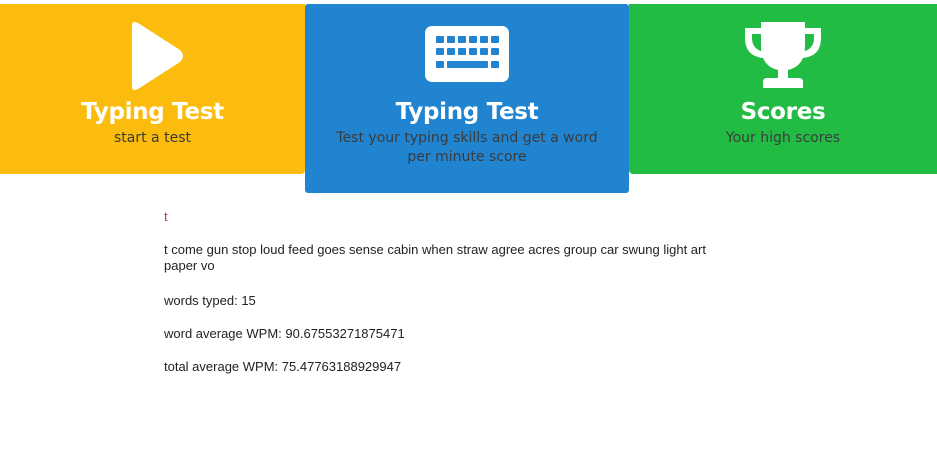 The image size is (937, 449). Describe the element at coordinates (345, 333) in the screenshot. I see `word-average-wpm-value: 90.67553271875471` at that location.